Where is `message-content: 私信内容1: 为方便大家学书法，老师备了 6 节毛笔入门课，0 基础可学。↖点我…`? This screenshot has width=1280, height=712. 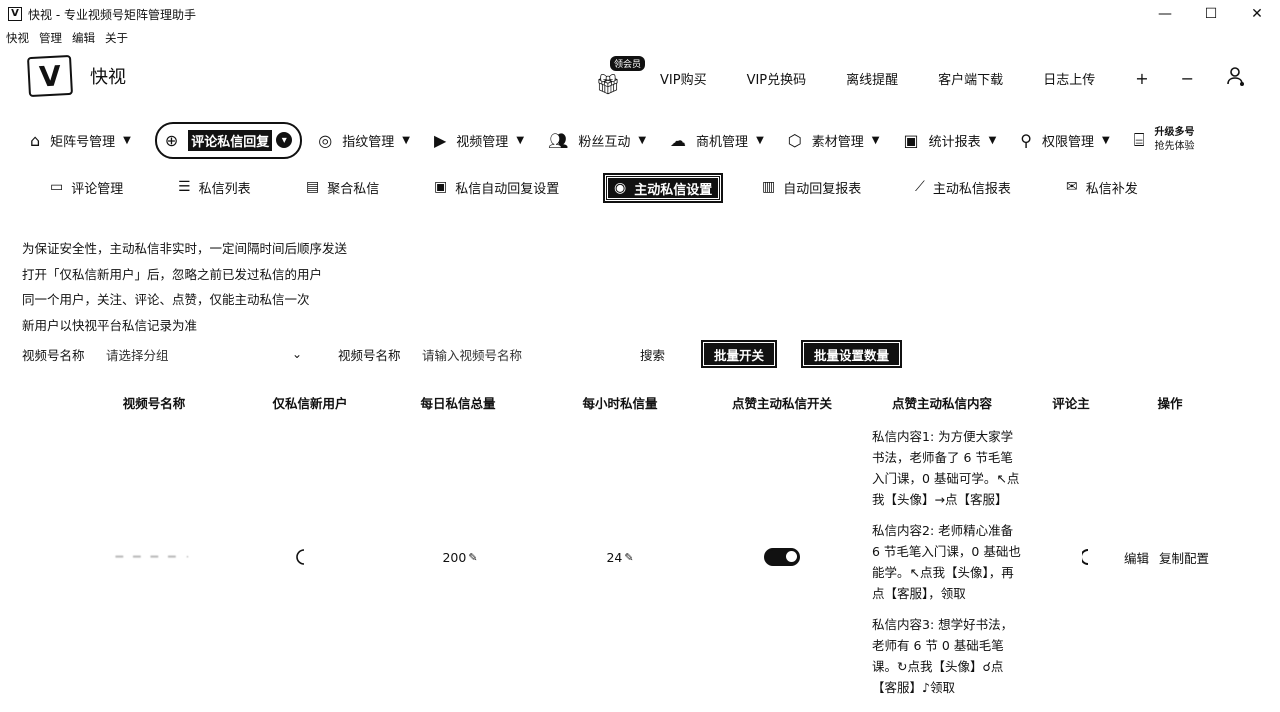 message-content: 私信内容1: 为方便大家学书法，老师备了 6 节毛笔入门课，0 基础可学。↖点我… is located at coordinates (946, 468).